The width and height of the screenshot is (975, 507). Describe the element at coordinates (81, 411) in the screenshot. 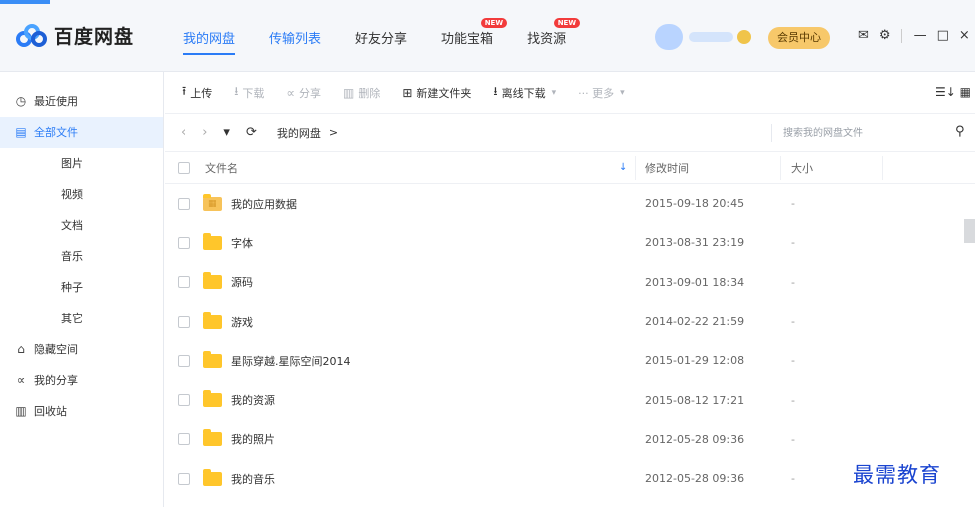

I see `sidebar-item-trash: ▥ 回收站` at that location.